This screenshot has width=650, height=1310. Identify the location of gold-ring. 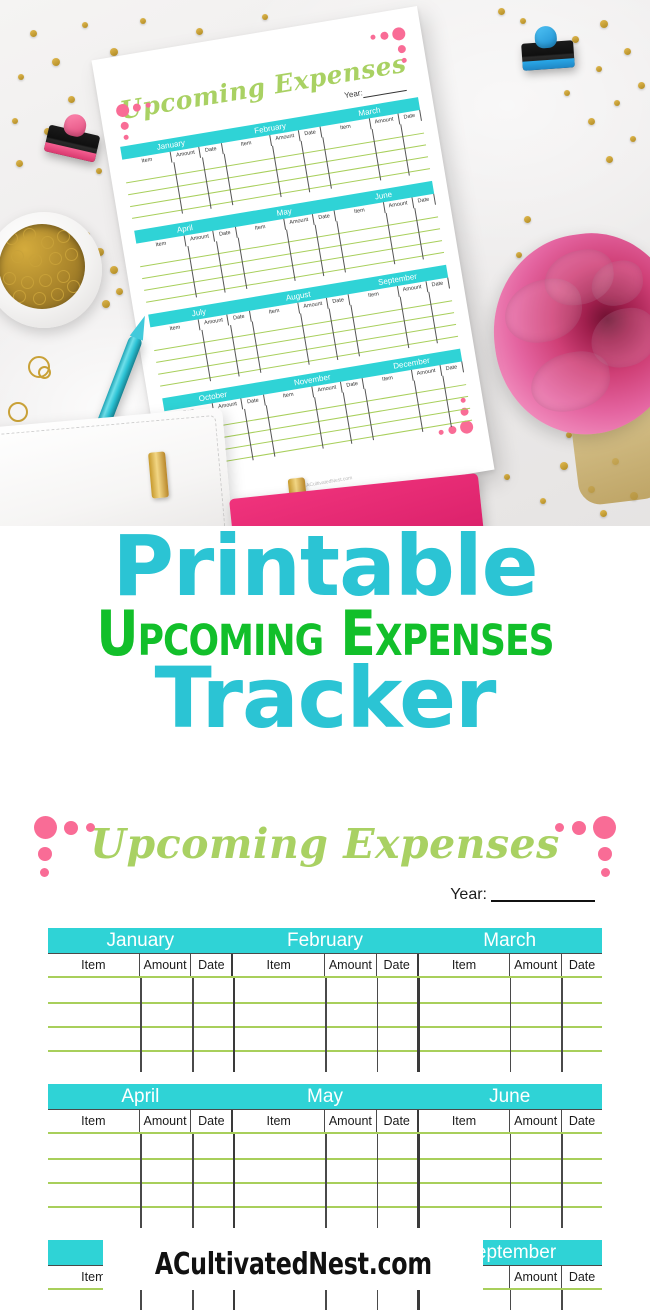
(44, 372).